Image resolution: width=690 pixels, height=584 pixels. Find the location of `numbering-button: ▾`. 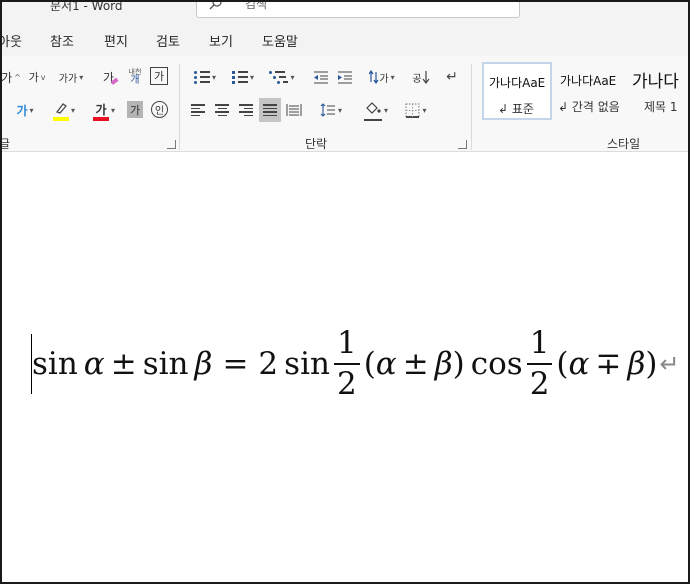

numbering-button: ▾ is located at coordinates (243, 77).